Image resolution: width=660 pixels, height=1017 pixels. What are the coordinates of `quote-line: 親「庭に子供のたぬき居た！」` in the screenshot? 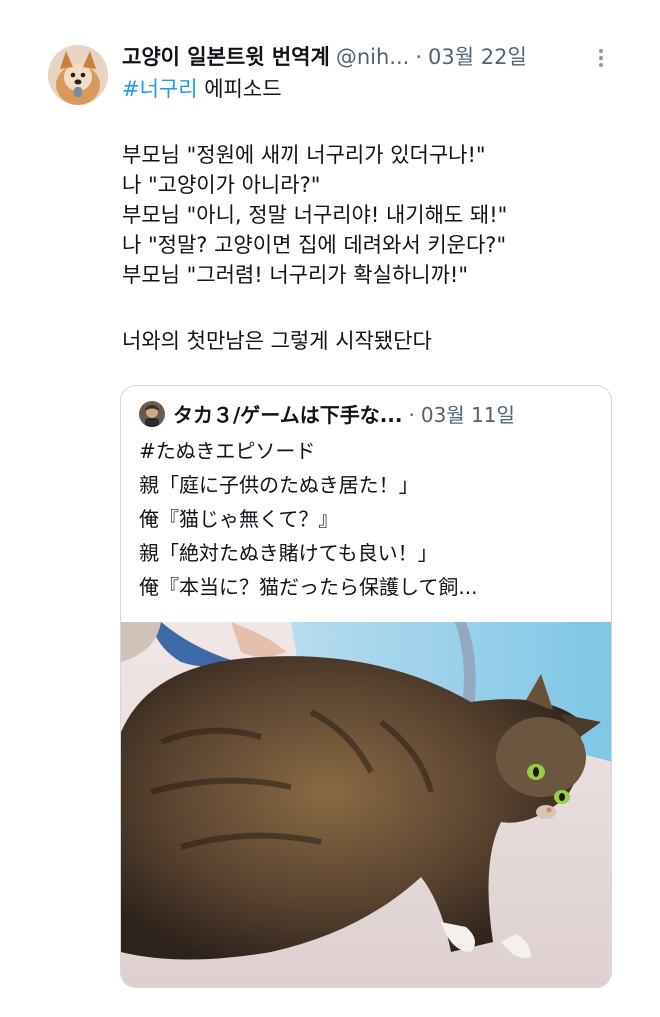 It's located at (279, 485).